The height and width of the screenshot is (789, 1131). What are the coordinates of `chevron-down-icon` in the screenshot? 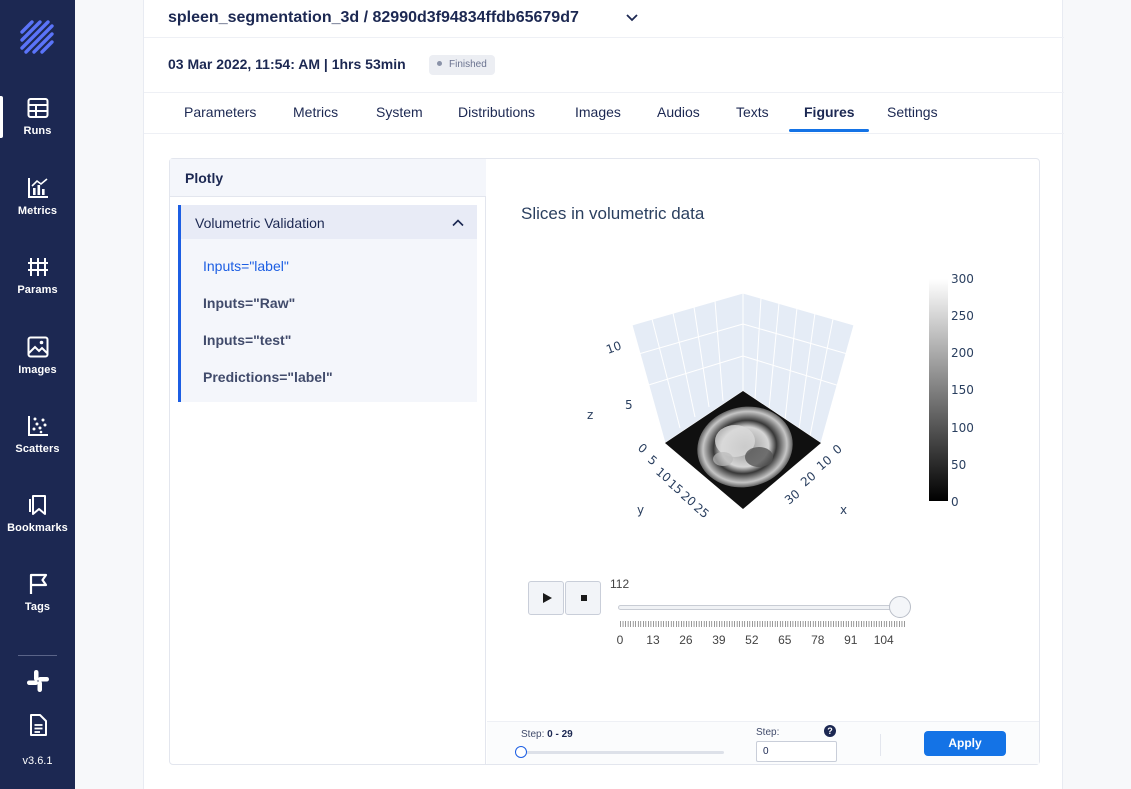 It's located at (632, 18).